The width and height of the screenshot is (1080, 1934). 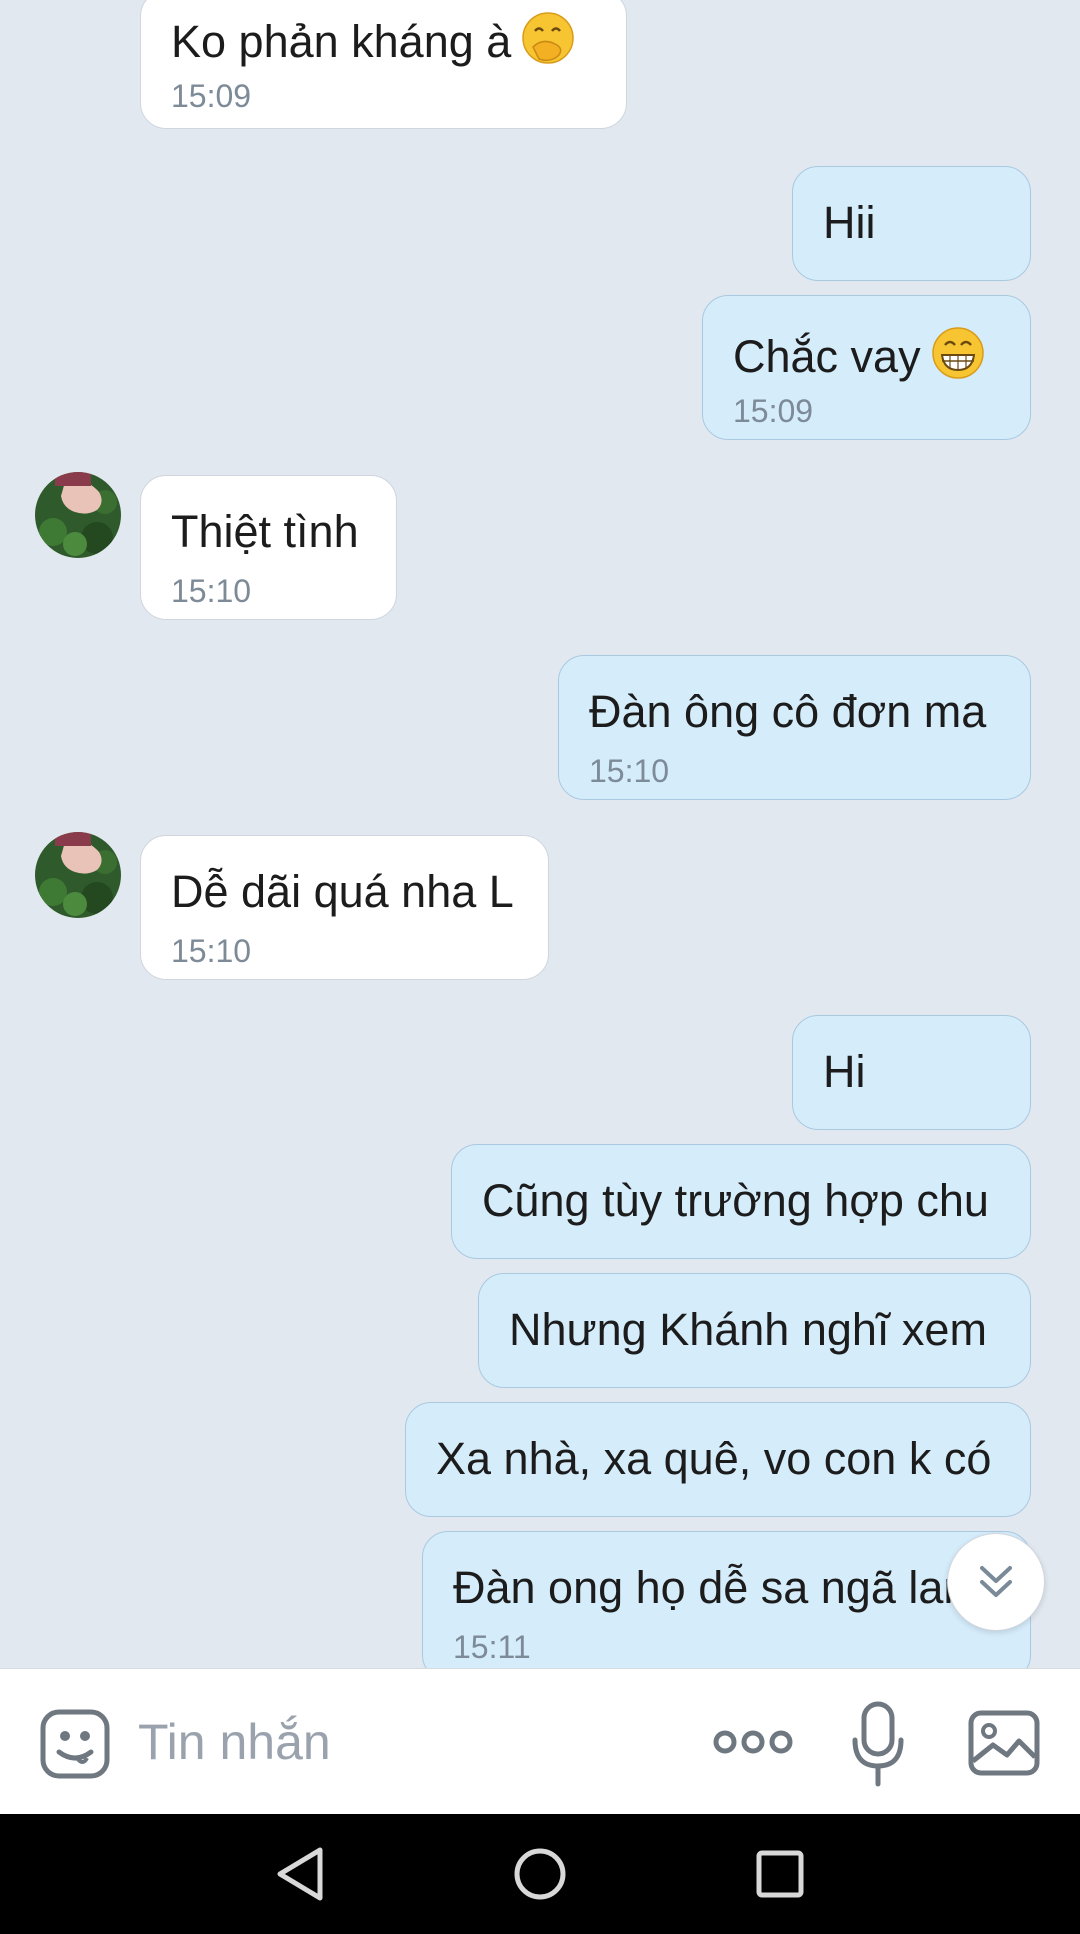 I want to click on recents-icon, so click(x=780, y=1874).